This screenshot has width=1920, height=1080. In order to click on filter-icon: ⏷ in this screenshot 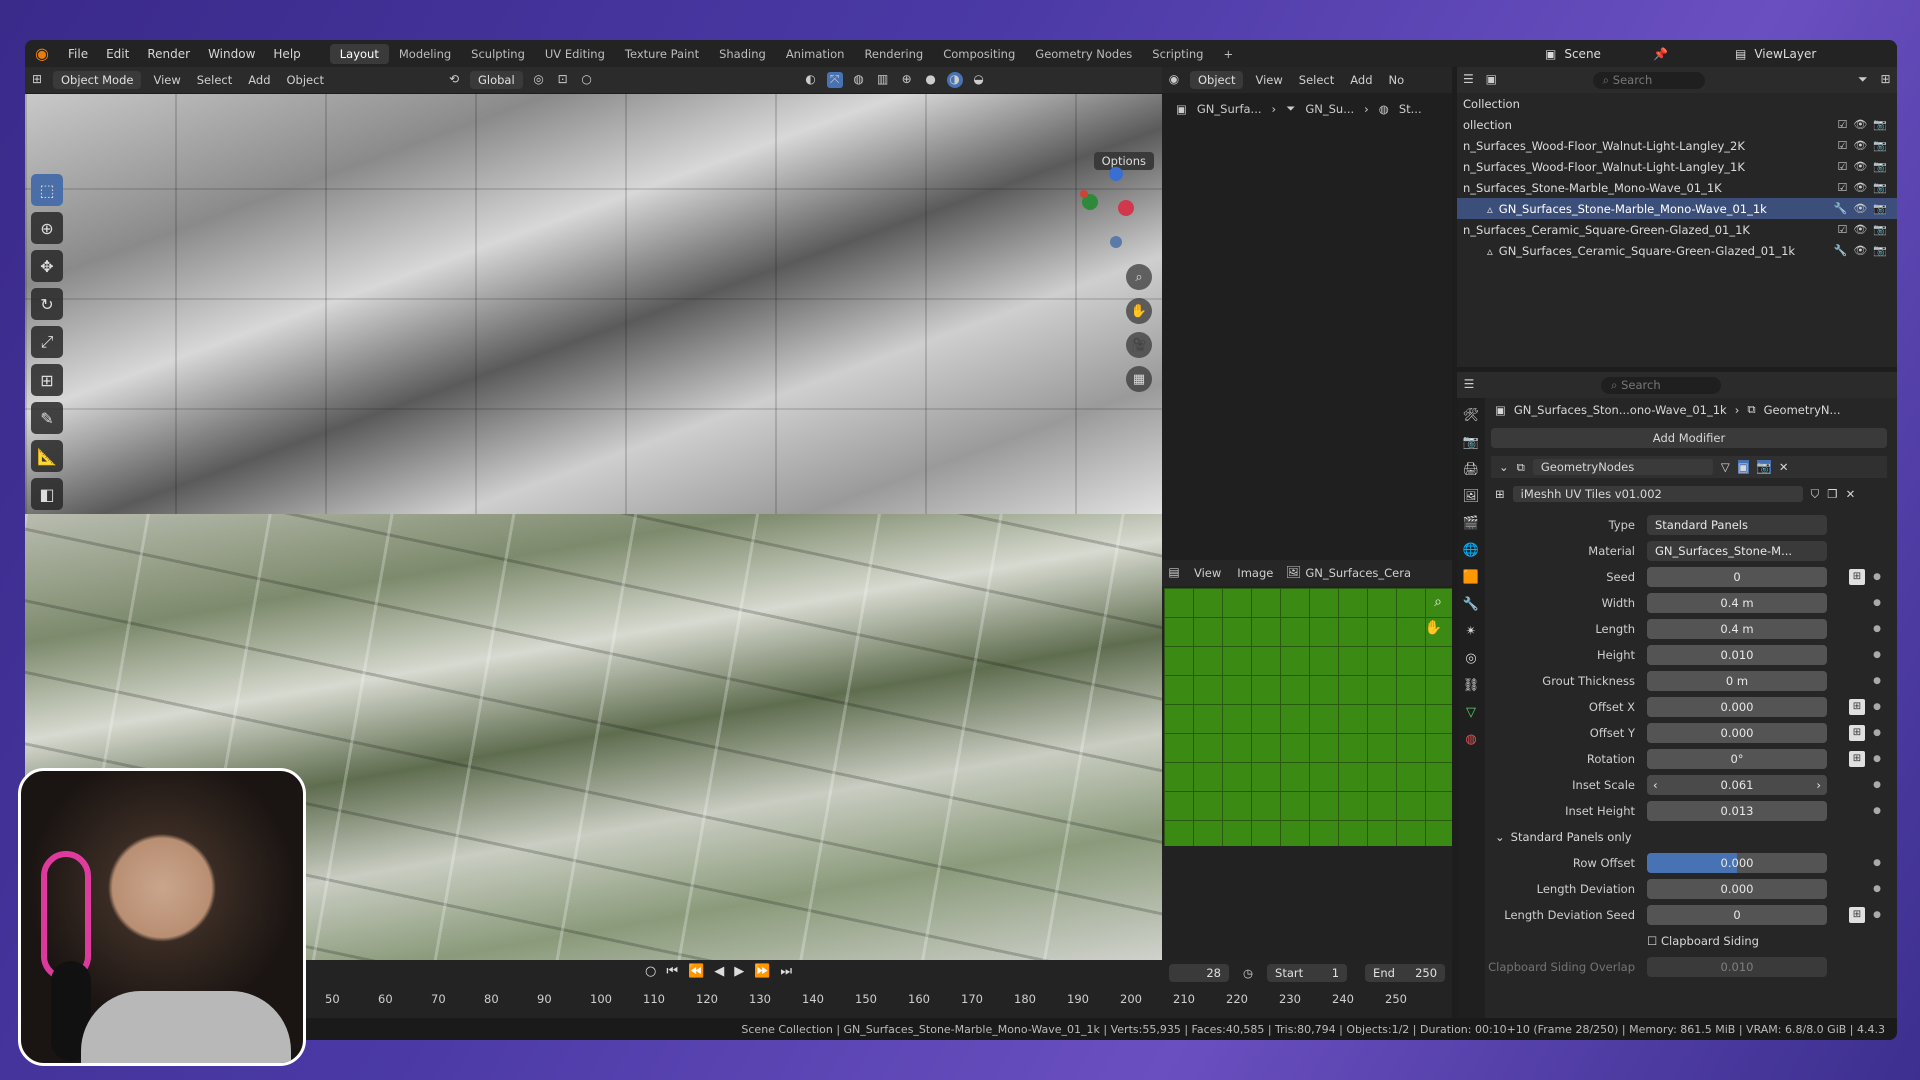, I will do `click(1862, 80)`.